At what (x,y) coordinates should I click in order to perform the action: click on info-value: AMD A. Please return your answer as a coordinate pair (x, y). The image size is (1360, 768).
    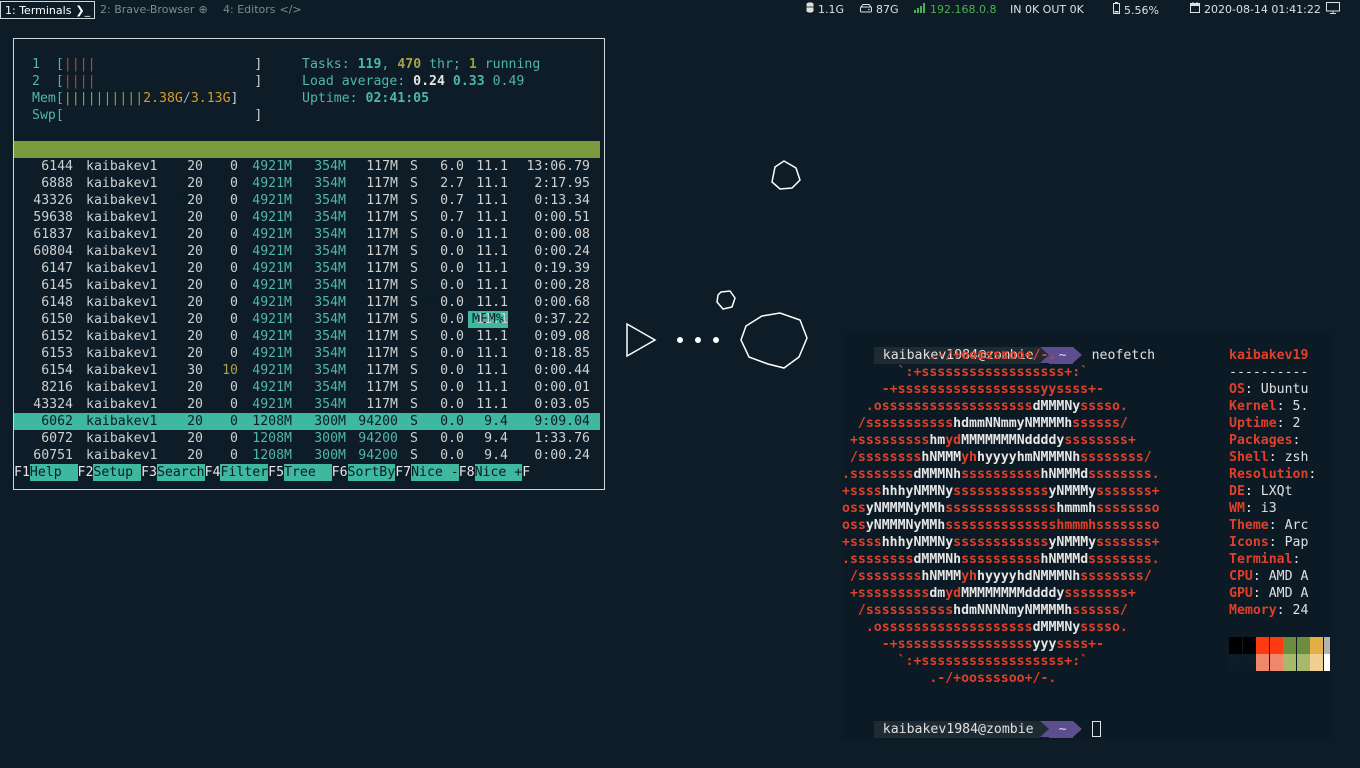
    Looking at the image, I should click on (1284, 576).